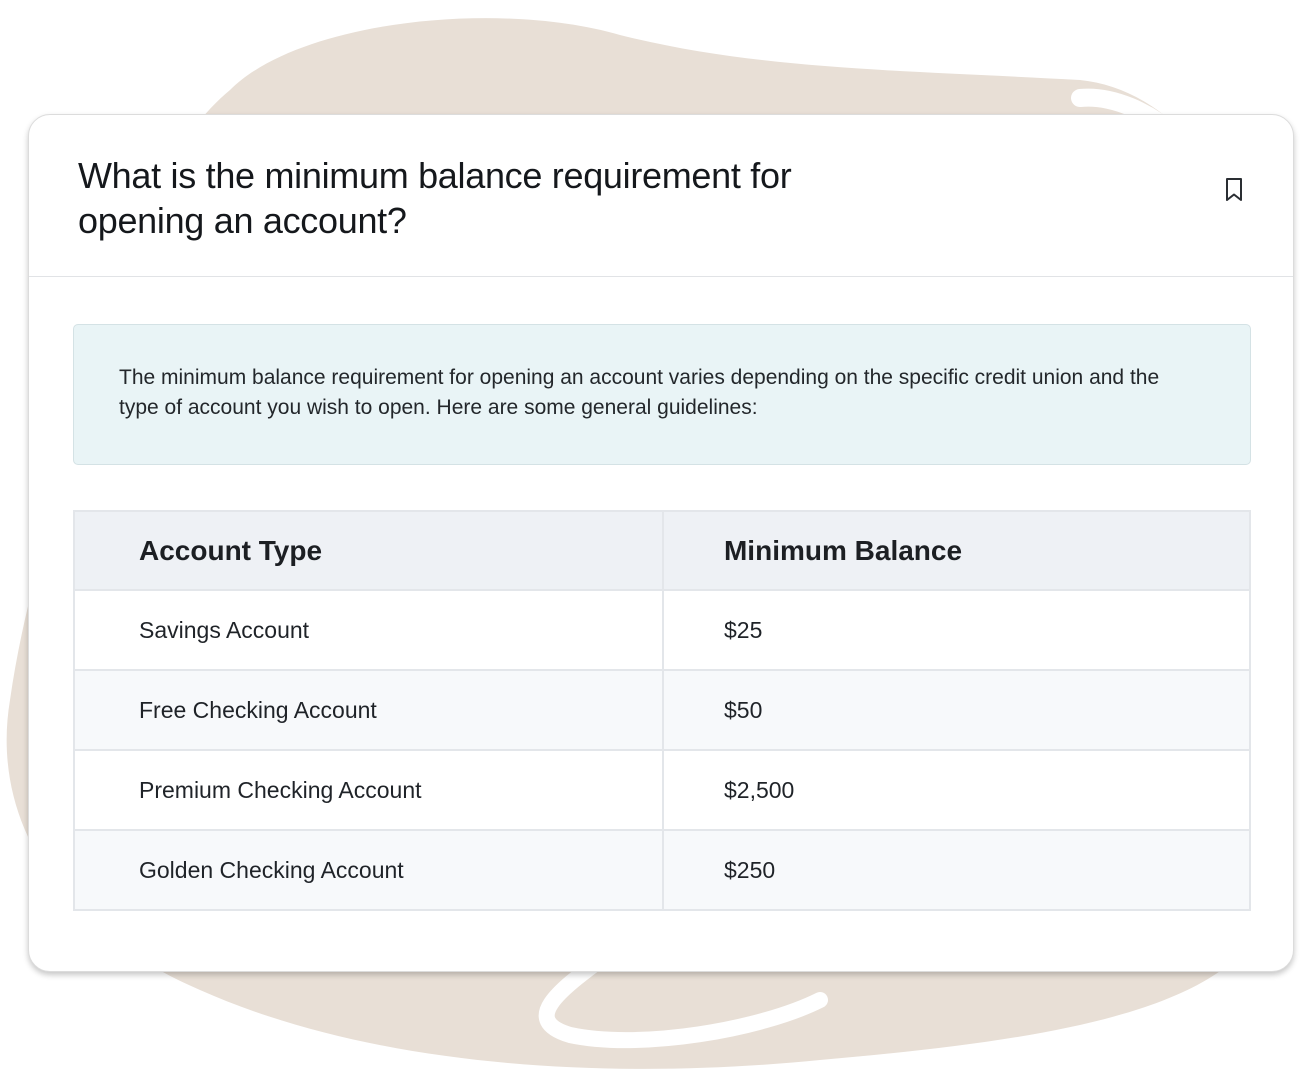 The width and height of the screenshot is (1302, 1090). What do you see at coordinates (956, 790) in the screenshot?
I see `minimum-balance-cell: $2,500` at bounding box center [956, 790].